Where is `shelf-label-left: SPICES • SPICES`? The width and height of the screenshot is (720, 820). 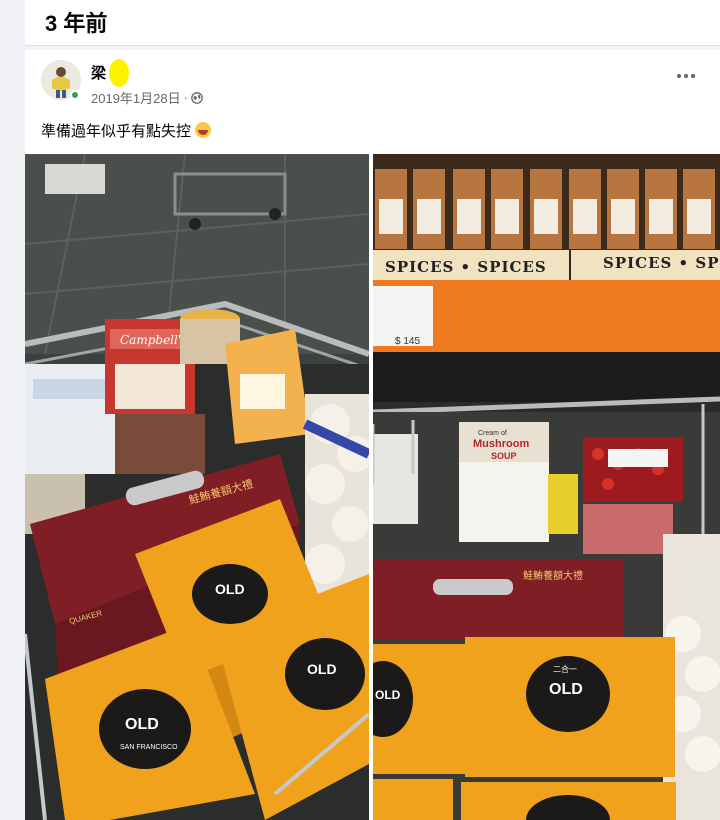
shelf-label-left: SPICES • SPICES is located at coordinates (466, 267).